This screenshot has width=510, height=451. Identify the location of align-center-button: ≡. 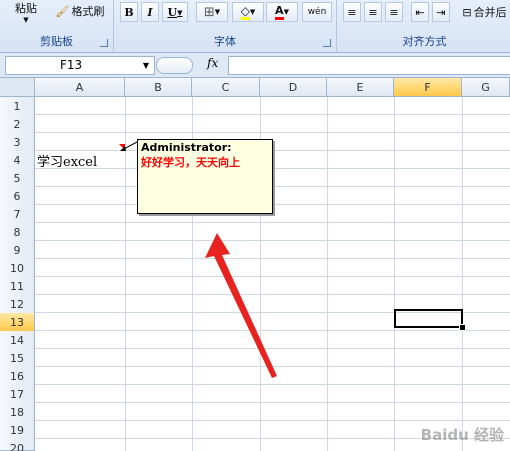
(373, 12).